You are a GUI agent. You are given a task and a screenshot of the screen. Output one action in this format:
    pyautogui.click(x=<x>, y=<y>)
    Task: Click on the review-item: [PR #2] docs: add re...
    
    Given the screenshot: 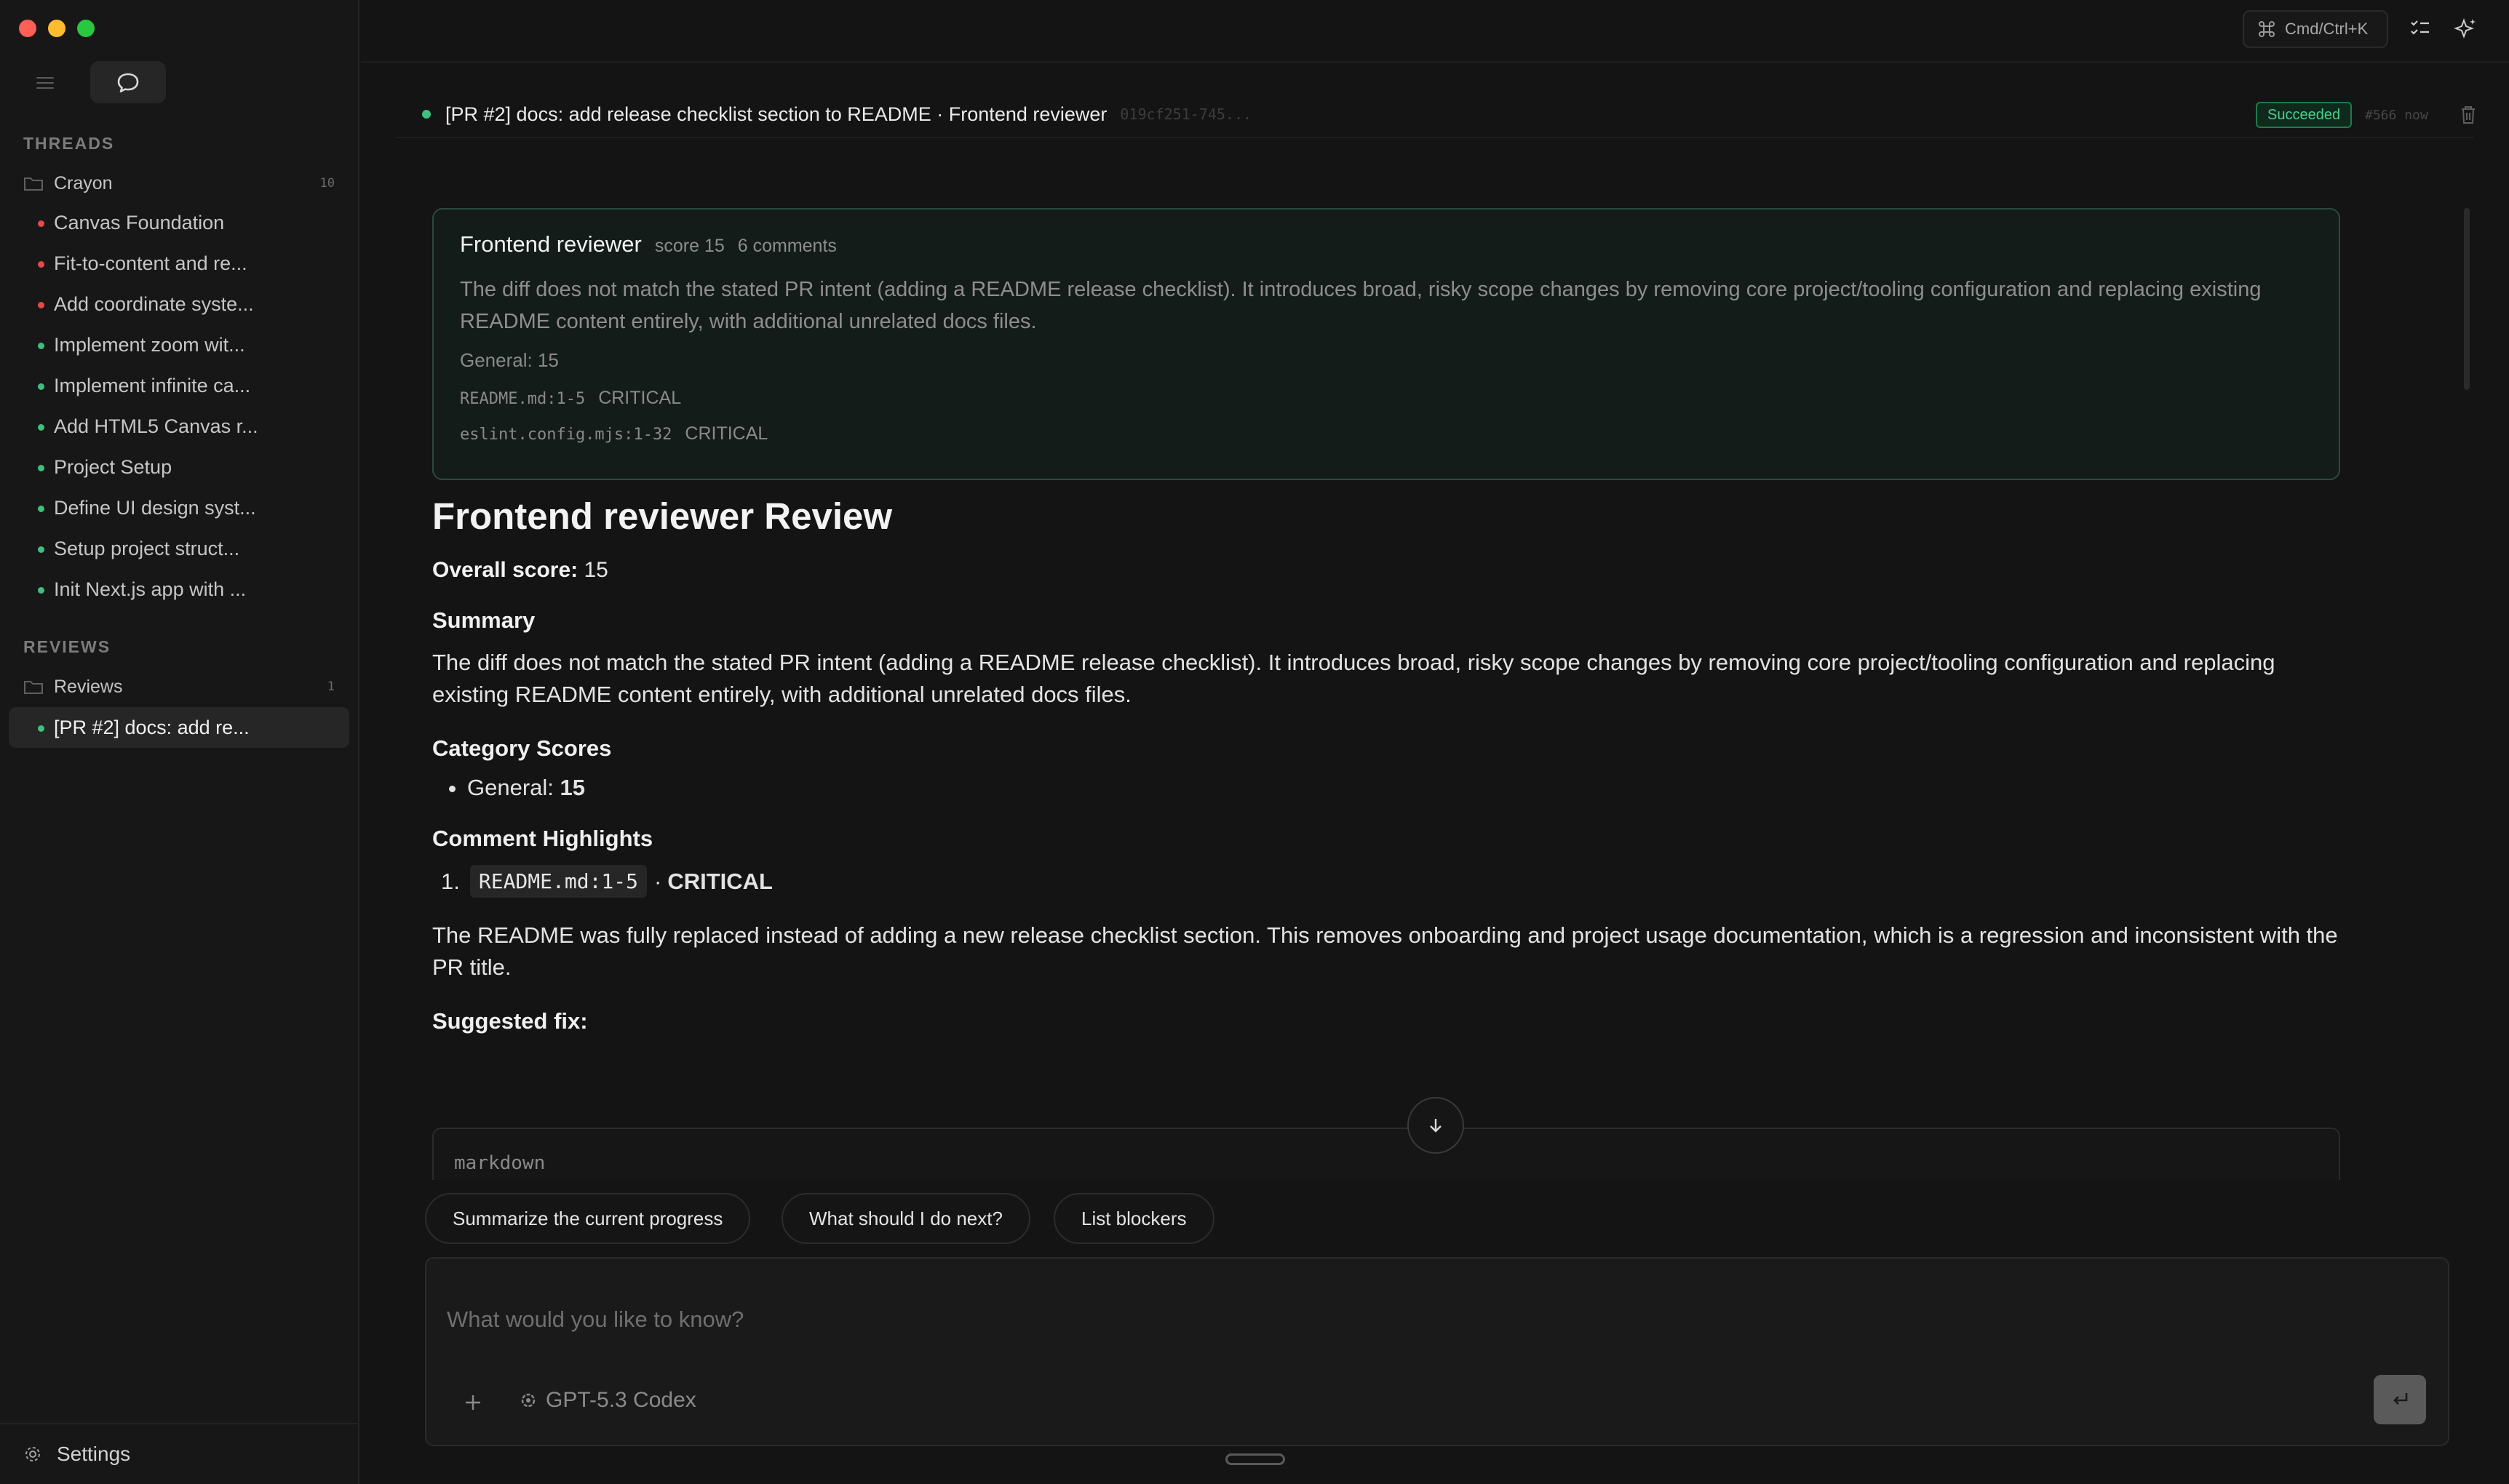 What is the action you would take?
    pyautogui.click(x=179, y=727)
    